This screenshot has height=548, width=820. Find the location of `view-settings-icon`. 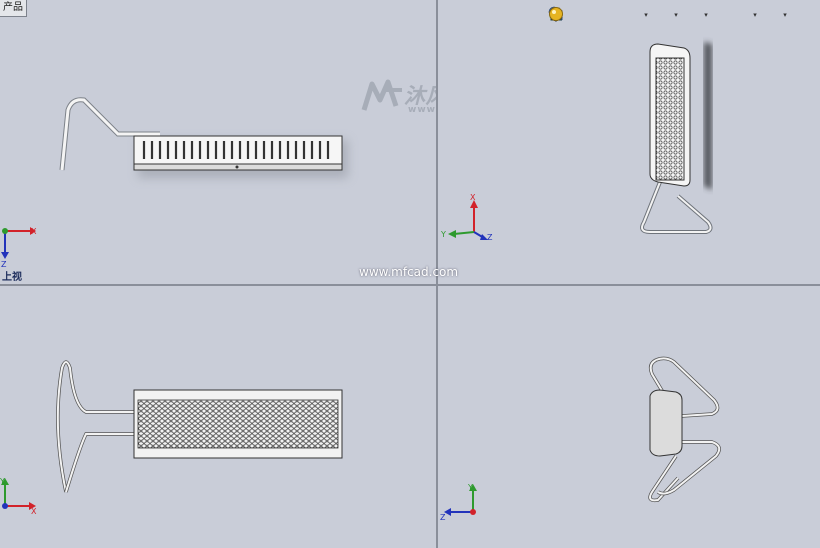

view-settings-icon is located at coordinates (664, 15).